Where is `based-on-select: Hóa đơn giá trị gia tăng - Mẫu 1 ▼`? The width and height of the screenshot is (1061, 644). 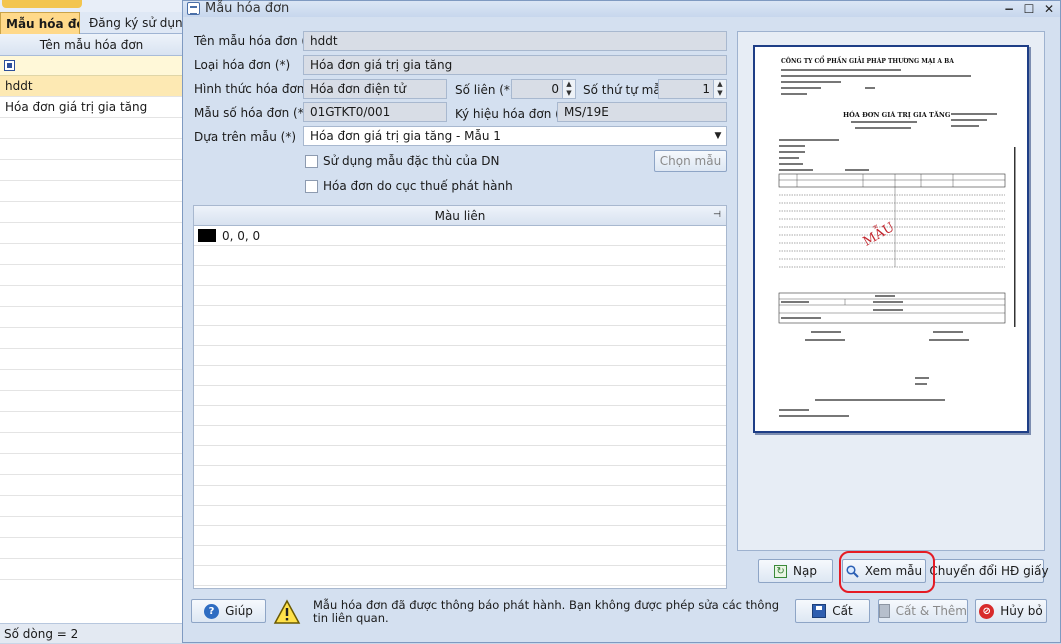
based-on-select: Hóa đơn giá trị gia tăng - Mẫu 1 ▼ is located at coordinates (515, 136).